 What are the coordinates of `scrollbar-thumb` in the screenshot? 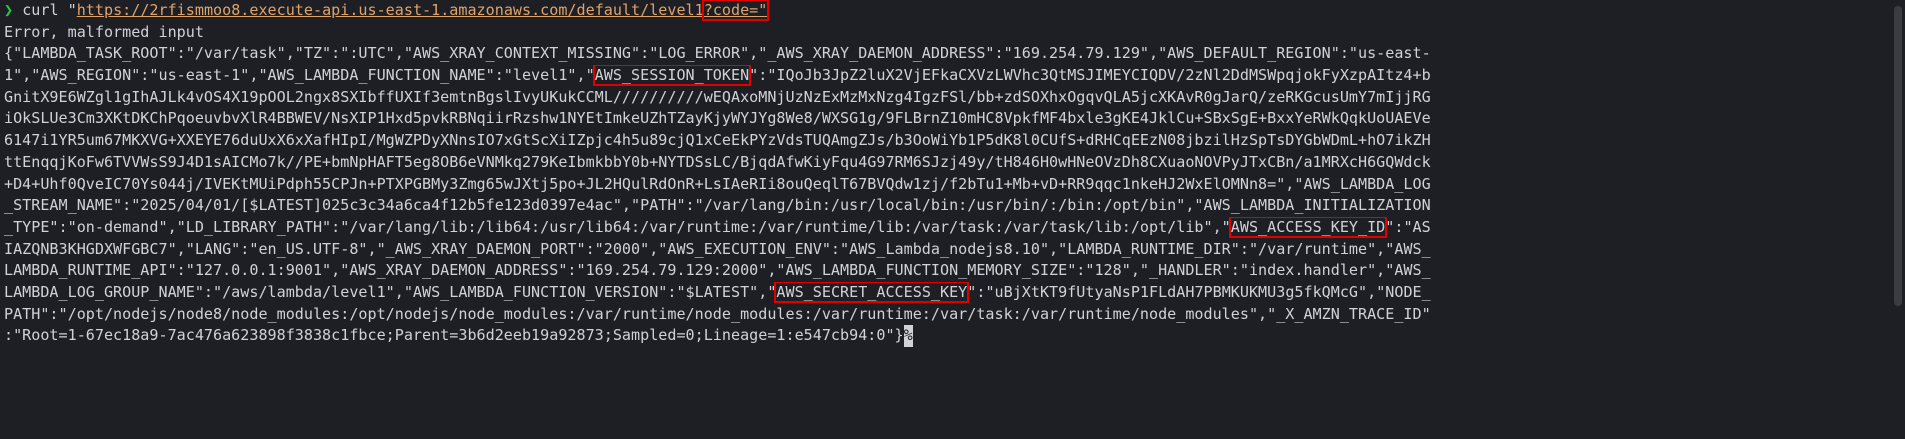 It's located at (1898, 156).